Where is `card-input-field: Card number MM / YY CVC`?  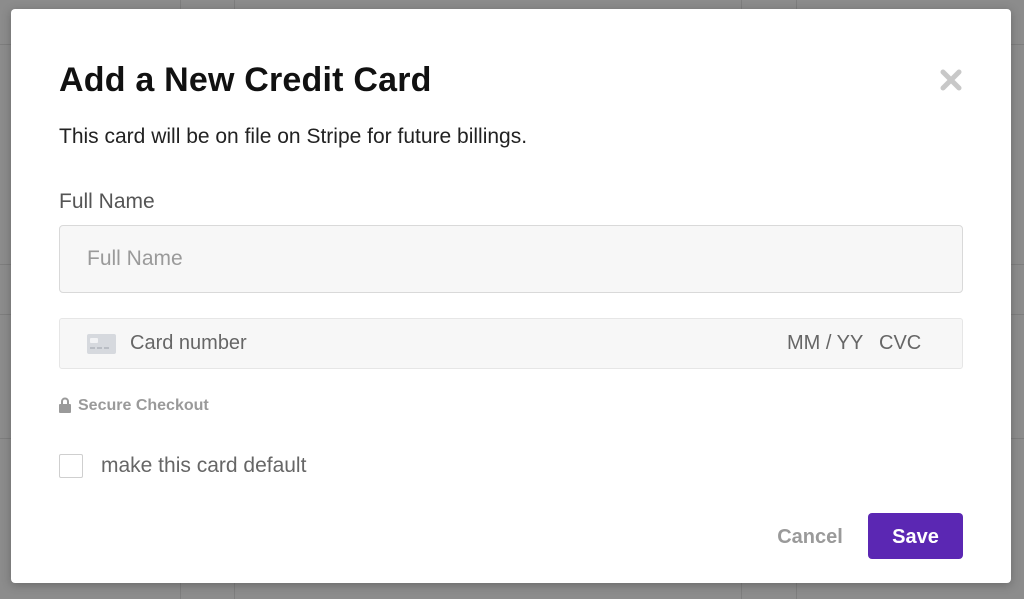
card-input-field: Card number MM / YY CVC is located at coordinates (511, 343).